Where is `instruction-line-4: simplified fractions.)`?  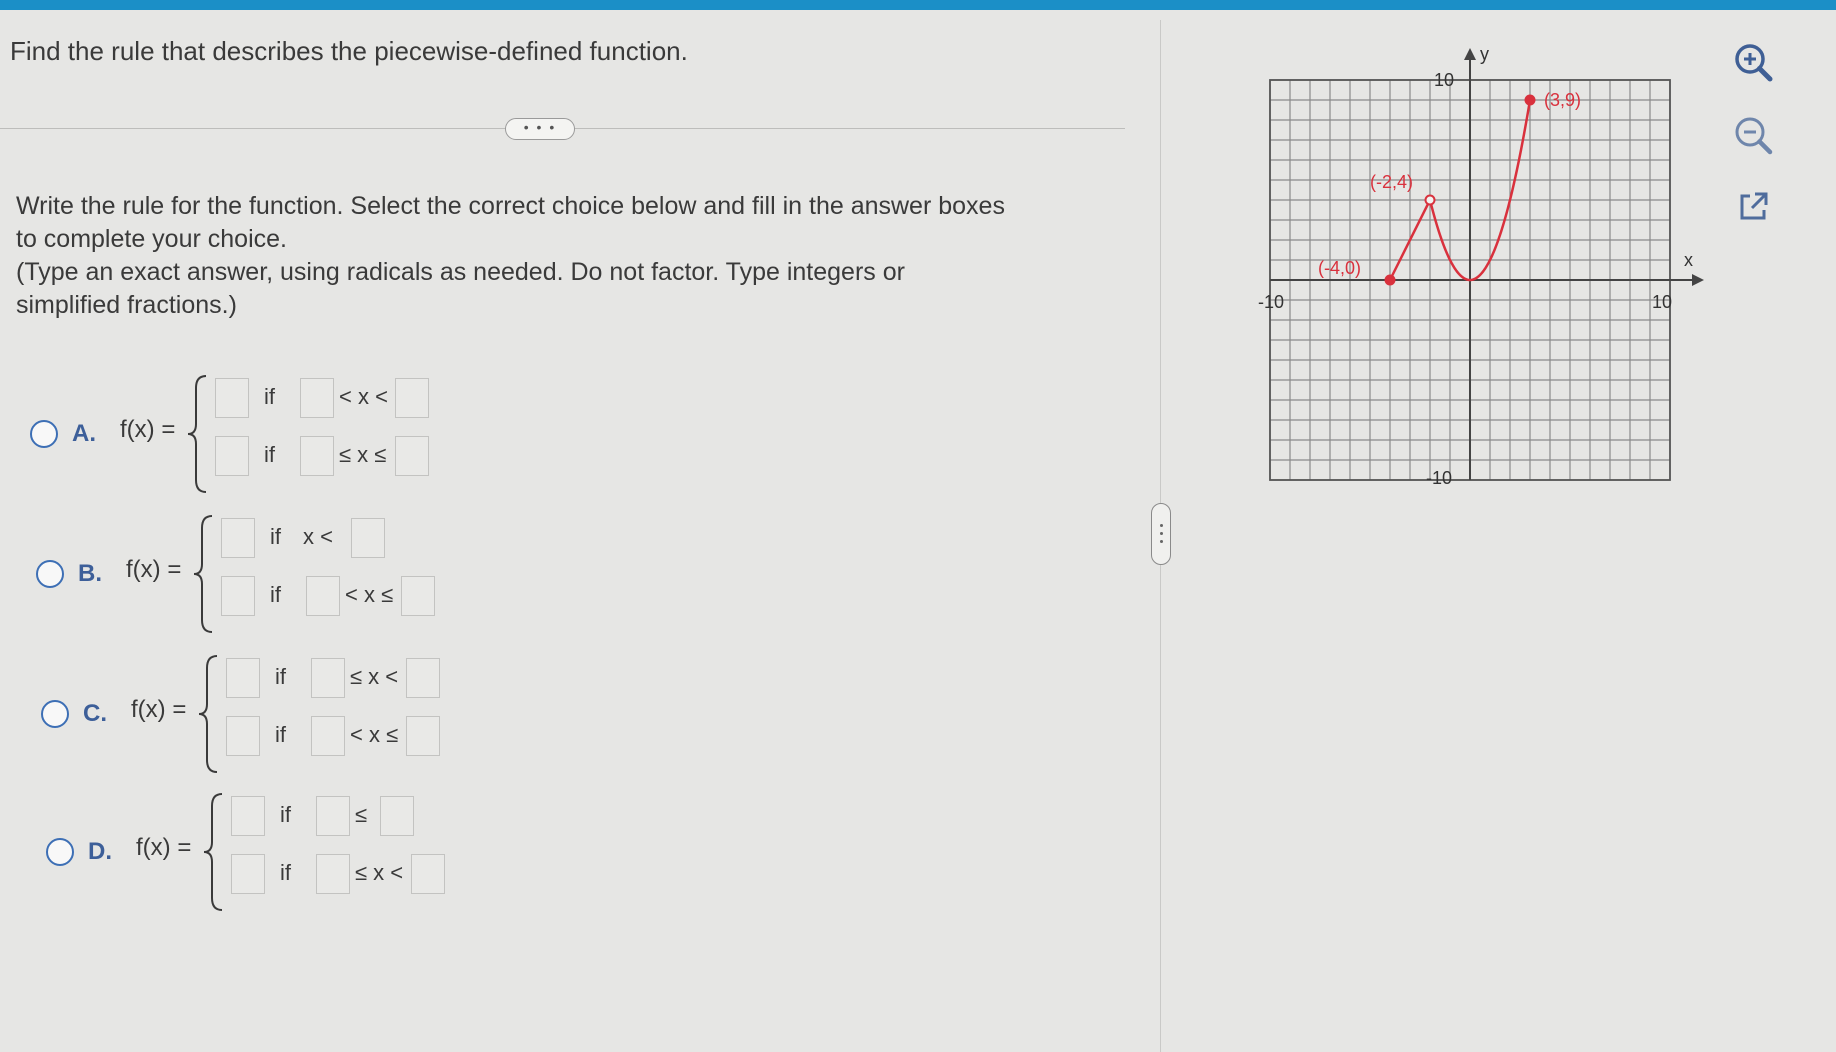 instruction-line-4: simplified fractions.) is located at coordinates (126, 305).